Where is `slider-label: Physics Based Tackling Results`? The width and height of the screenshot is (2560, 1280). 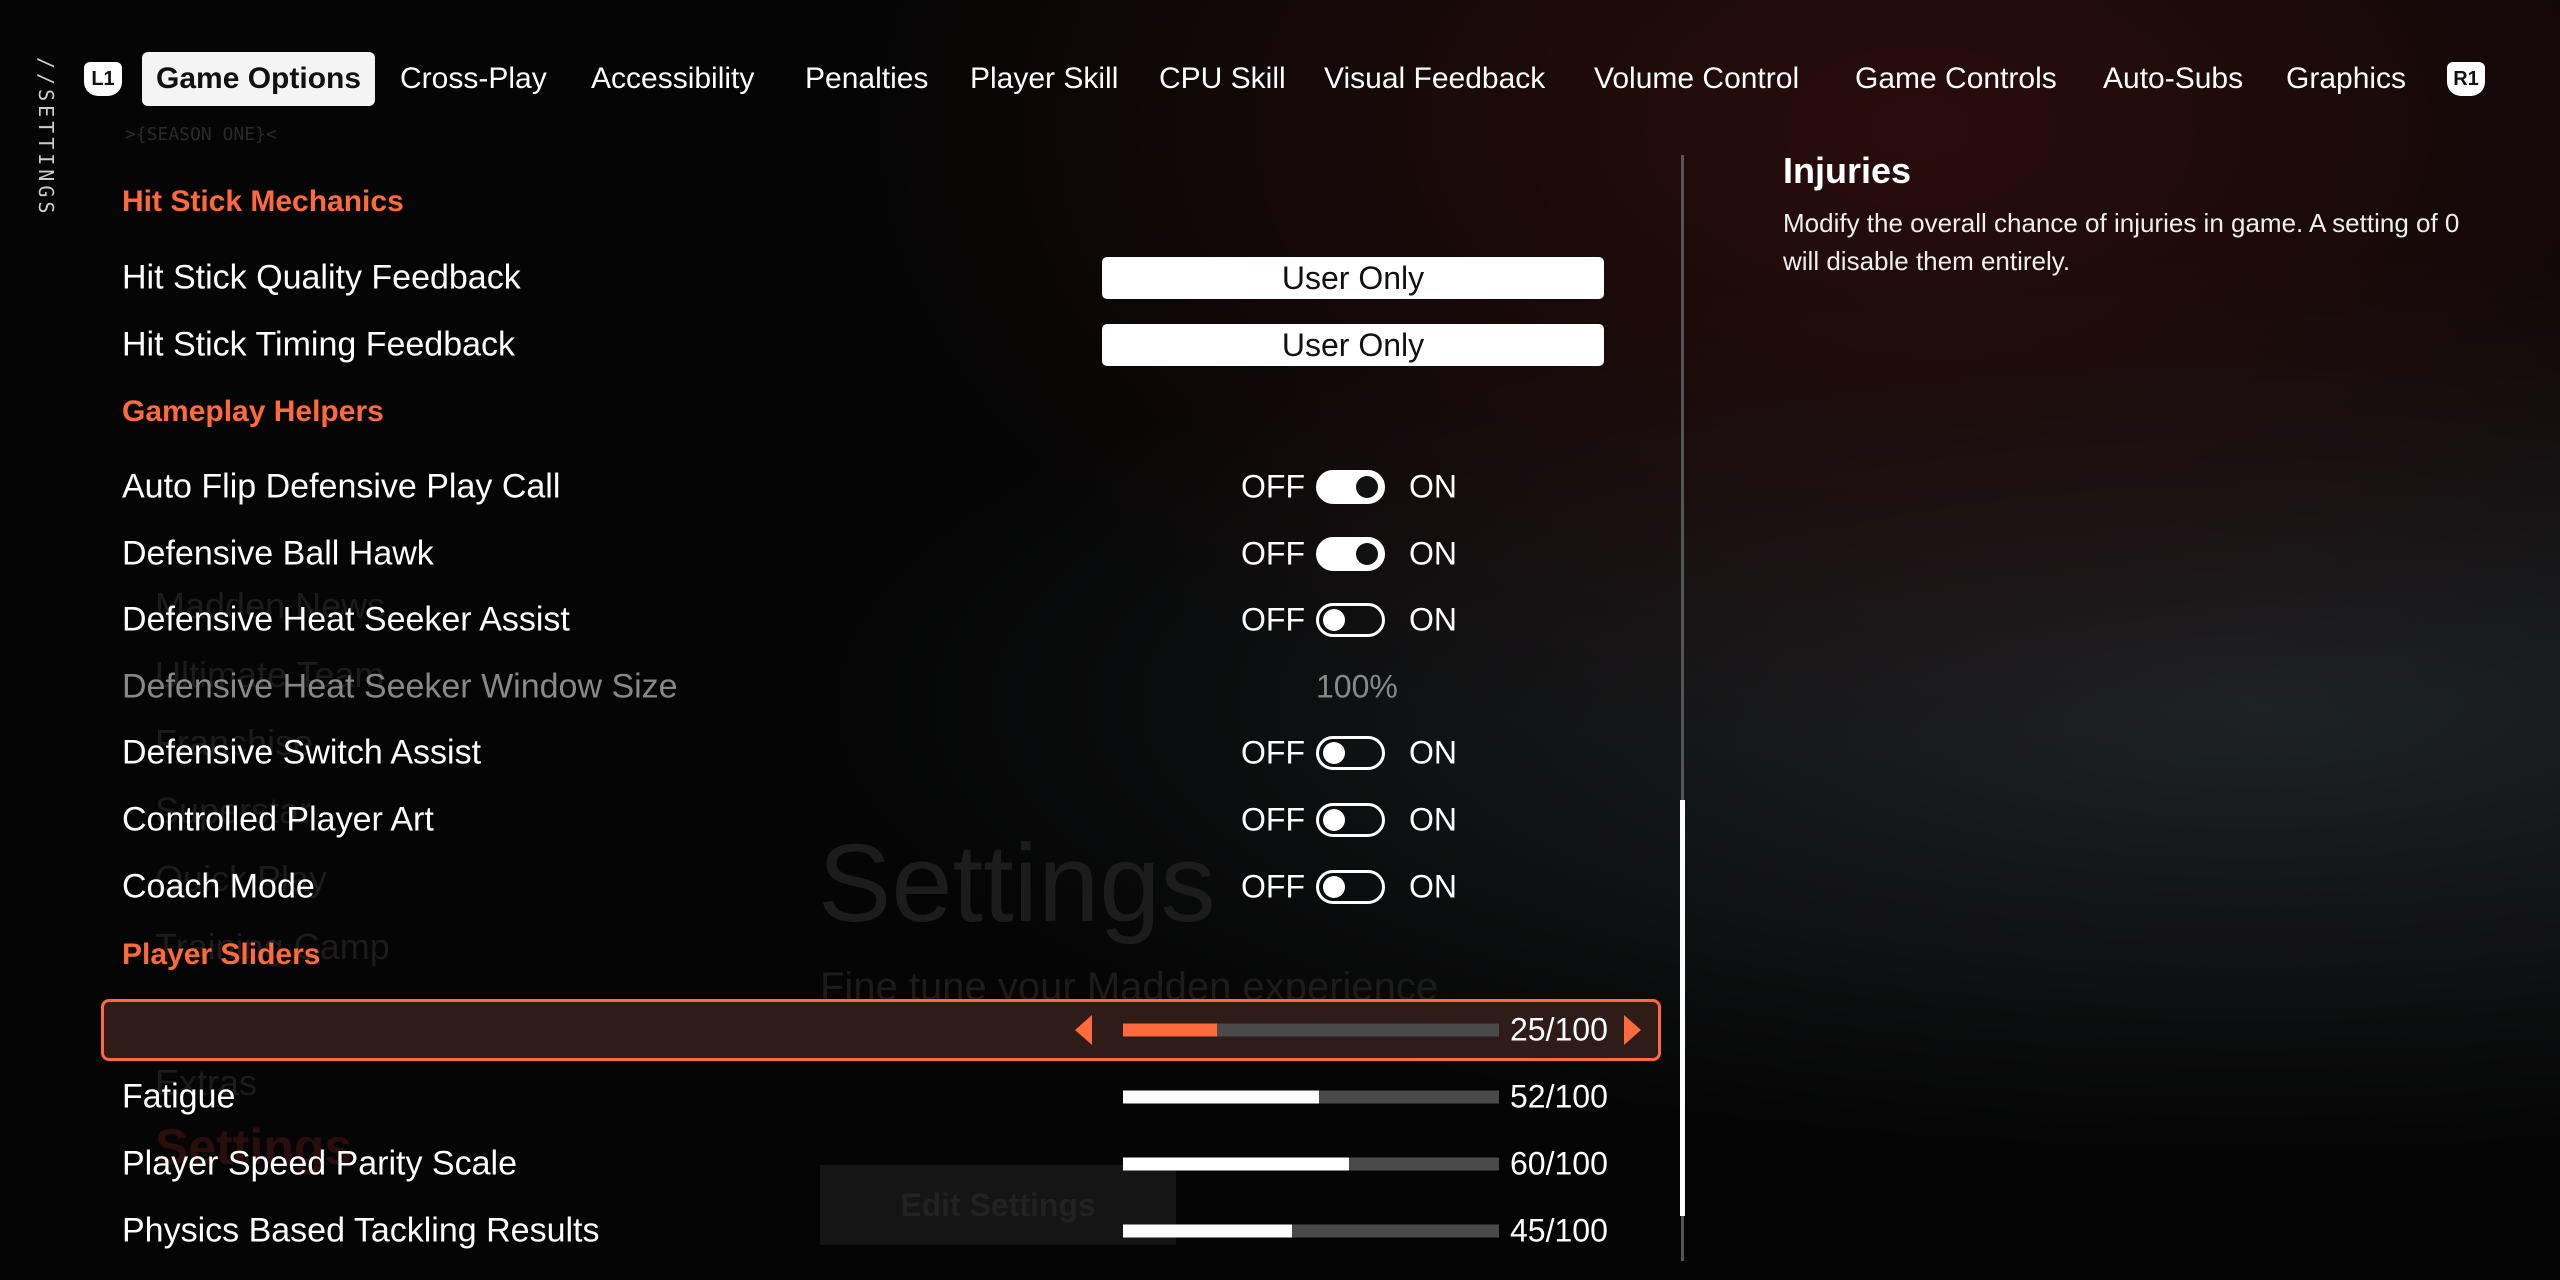 slider-label: Physics Based Tackling Results is located at coordinates (361, 1230).